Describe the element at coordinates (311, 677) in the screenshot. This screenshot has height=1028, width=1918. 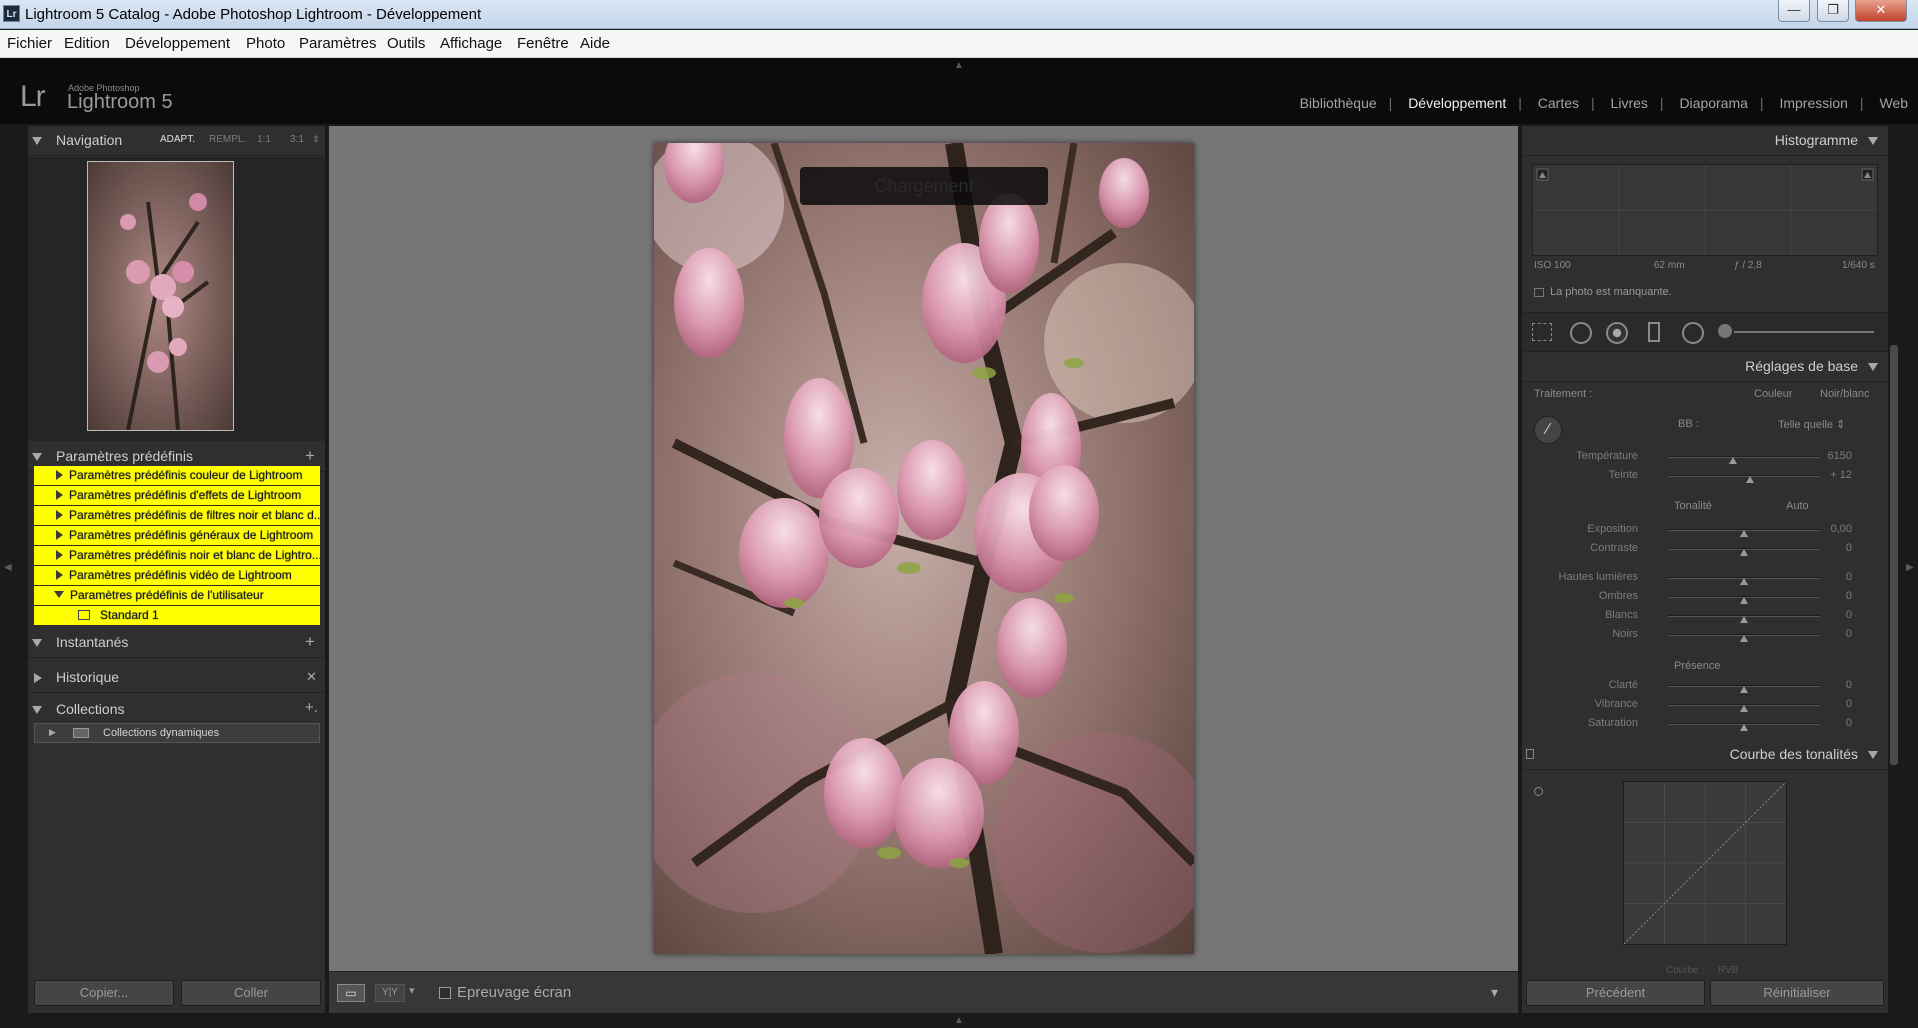
I see `clear-history-icon: ✕` at that location.